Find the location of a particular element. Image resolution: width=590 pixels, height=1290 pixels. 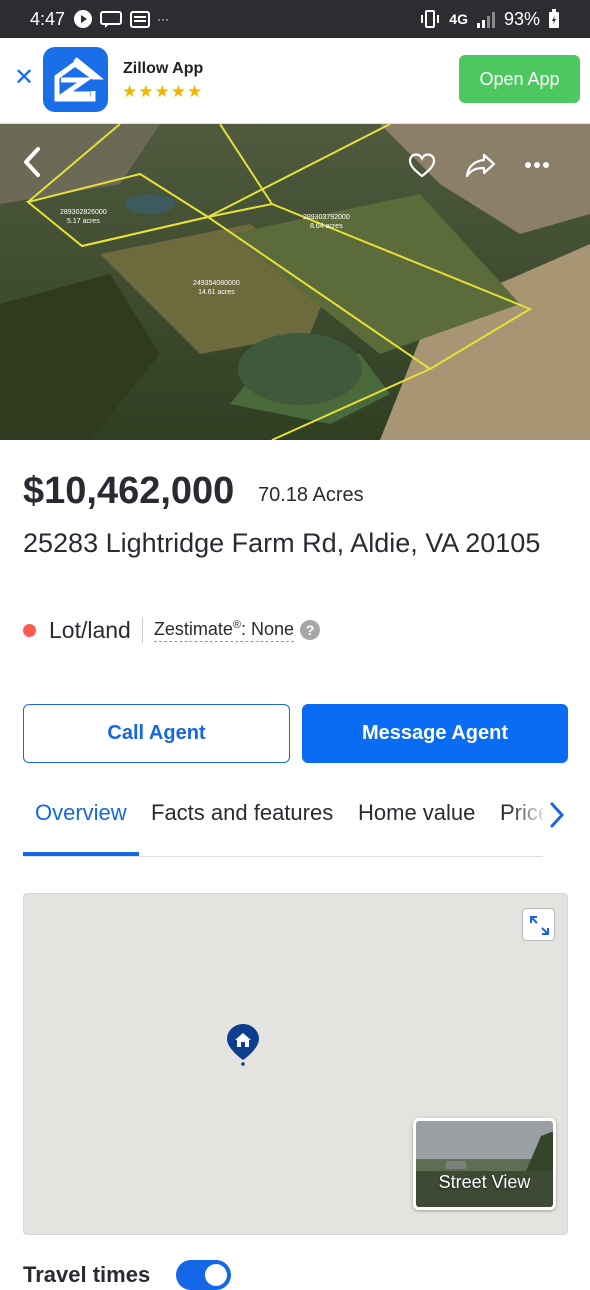

message-agent-button: Message Agent is located at coordinates (435, 733).